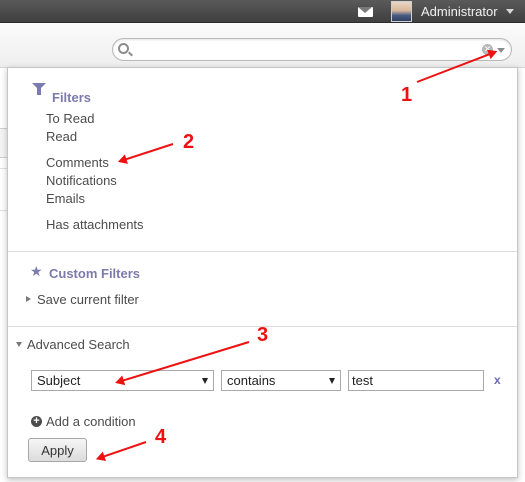  Describe the element at coordinates (91, 421) in the screenshot. I see `add-condition-link: Add a condition` at that location.